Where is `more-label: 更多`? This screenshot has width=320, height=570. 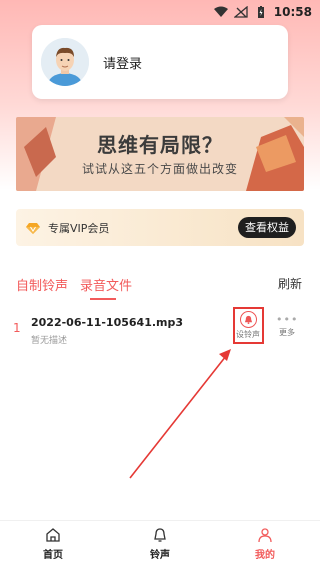 more-label: 更多 is located at coordinates (287, 332).